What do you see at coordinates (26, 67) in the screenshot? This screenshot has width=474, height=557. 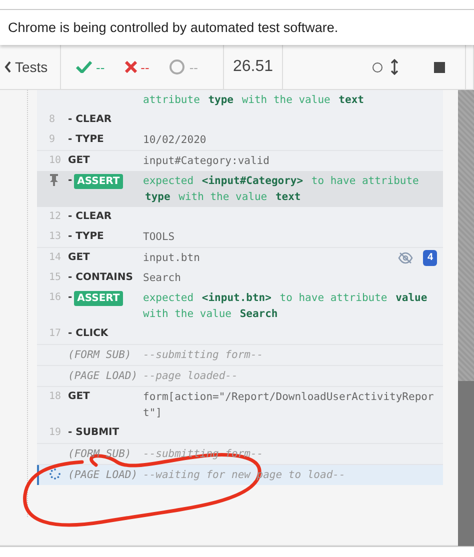 I see `back-button: Tests` at bounding box center [26, 67].